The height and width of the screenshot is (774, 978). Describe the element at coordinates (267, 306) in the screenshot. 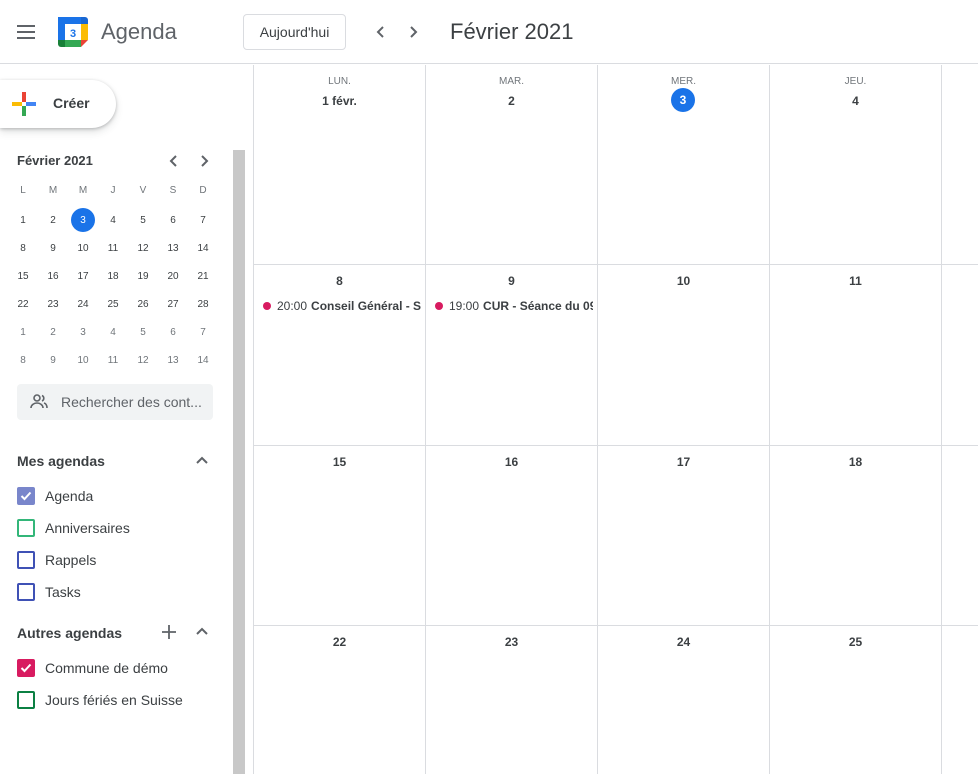

I see `event-color-dot` at that location.